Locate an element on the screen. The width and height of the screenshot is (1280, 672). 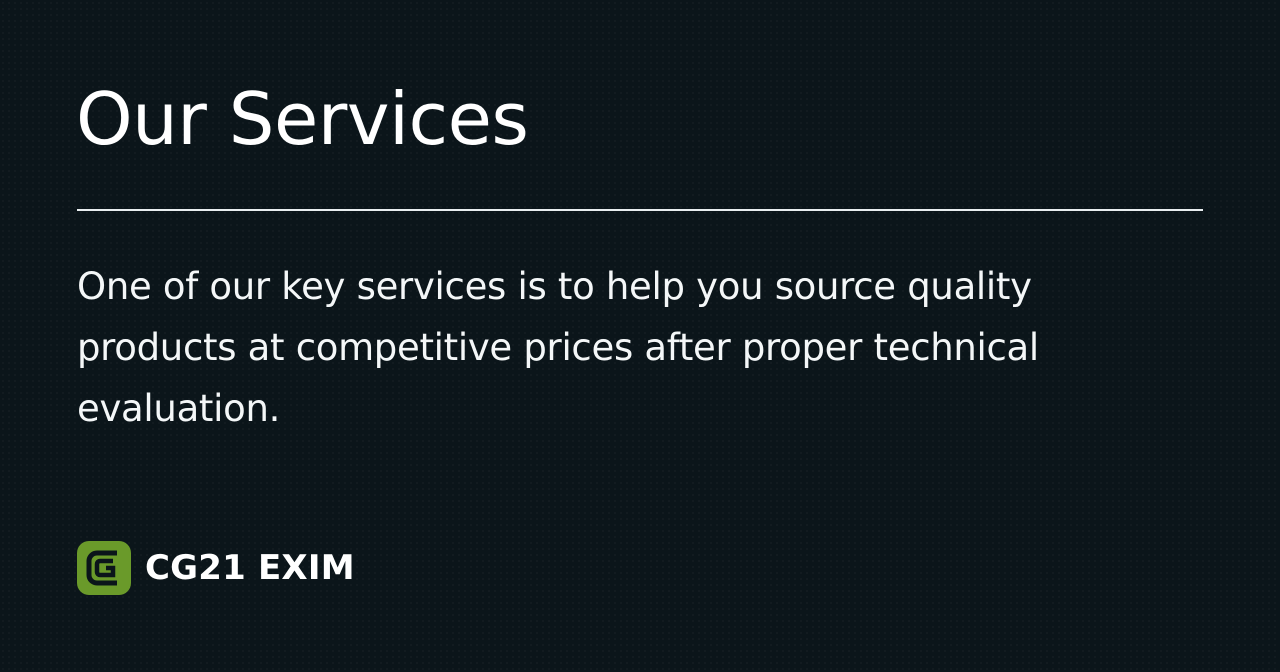
page-title: Our Services is located at coordinates (302, 119).